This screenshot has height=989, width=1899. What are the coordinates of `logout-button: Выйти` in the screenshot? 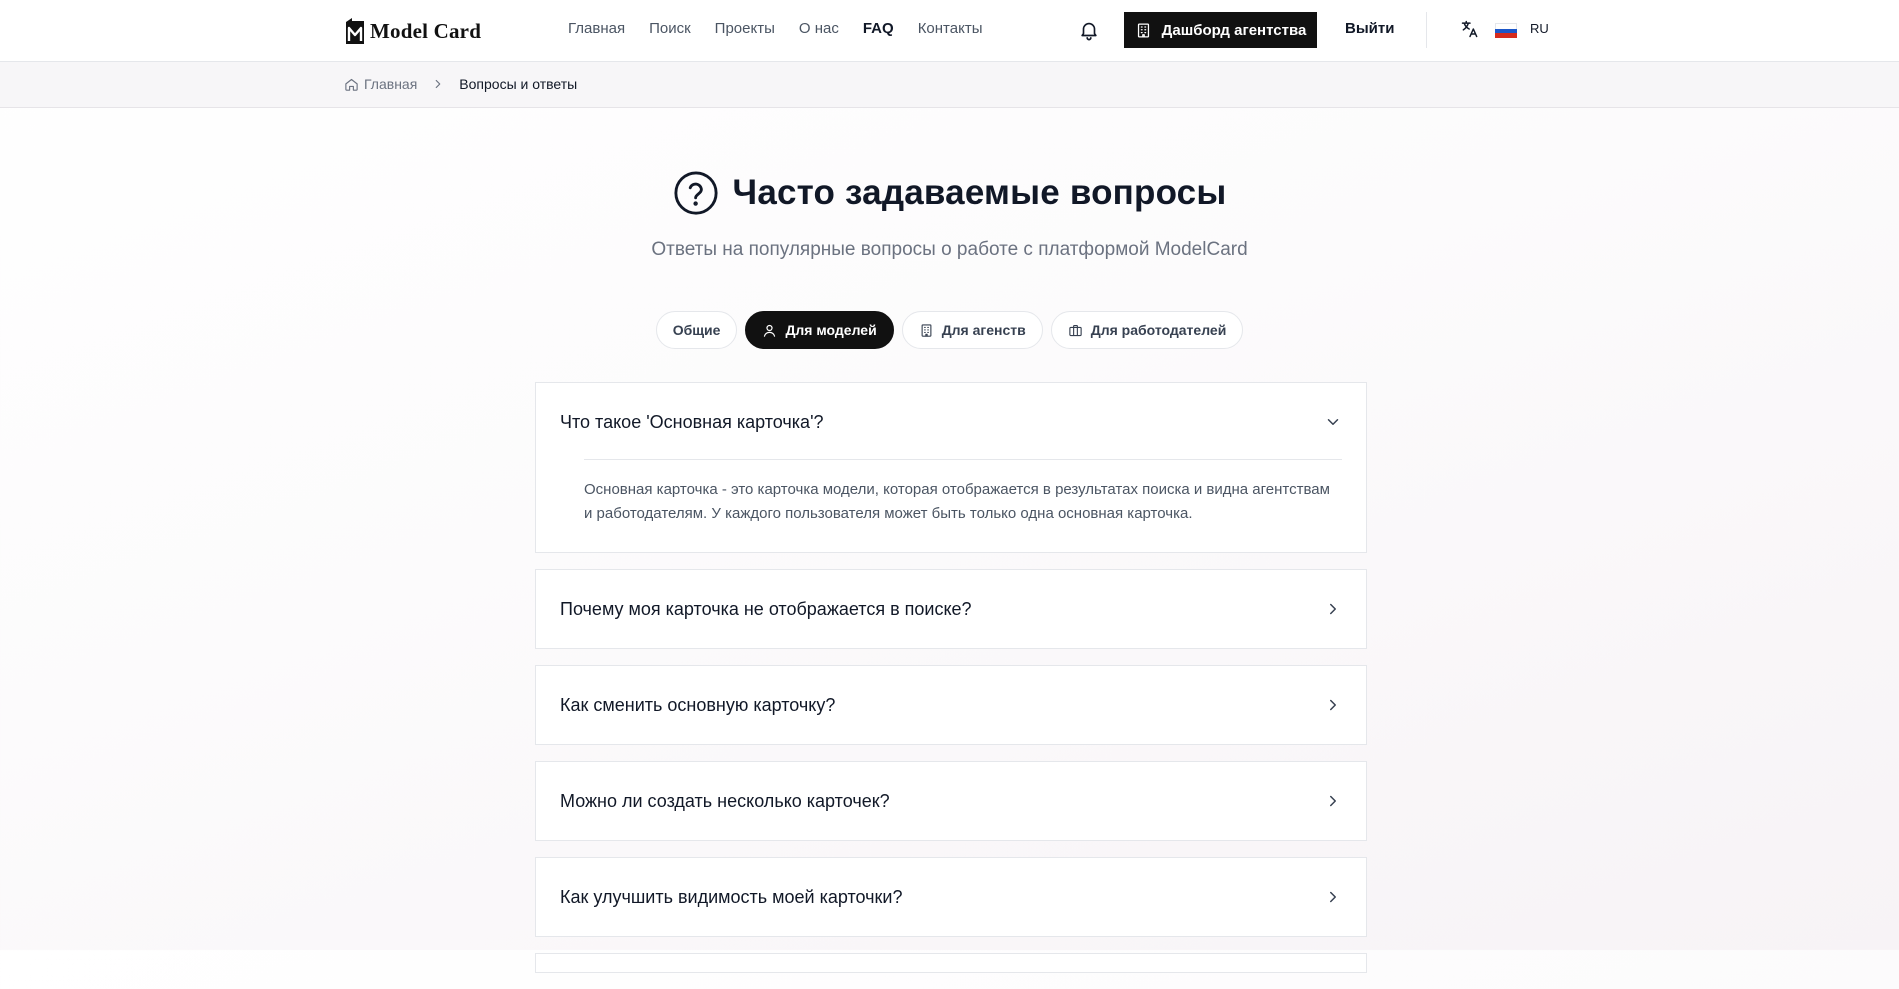 It's located at (1369, 28).